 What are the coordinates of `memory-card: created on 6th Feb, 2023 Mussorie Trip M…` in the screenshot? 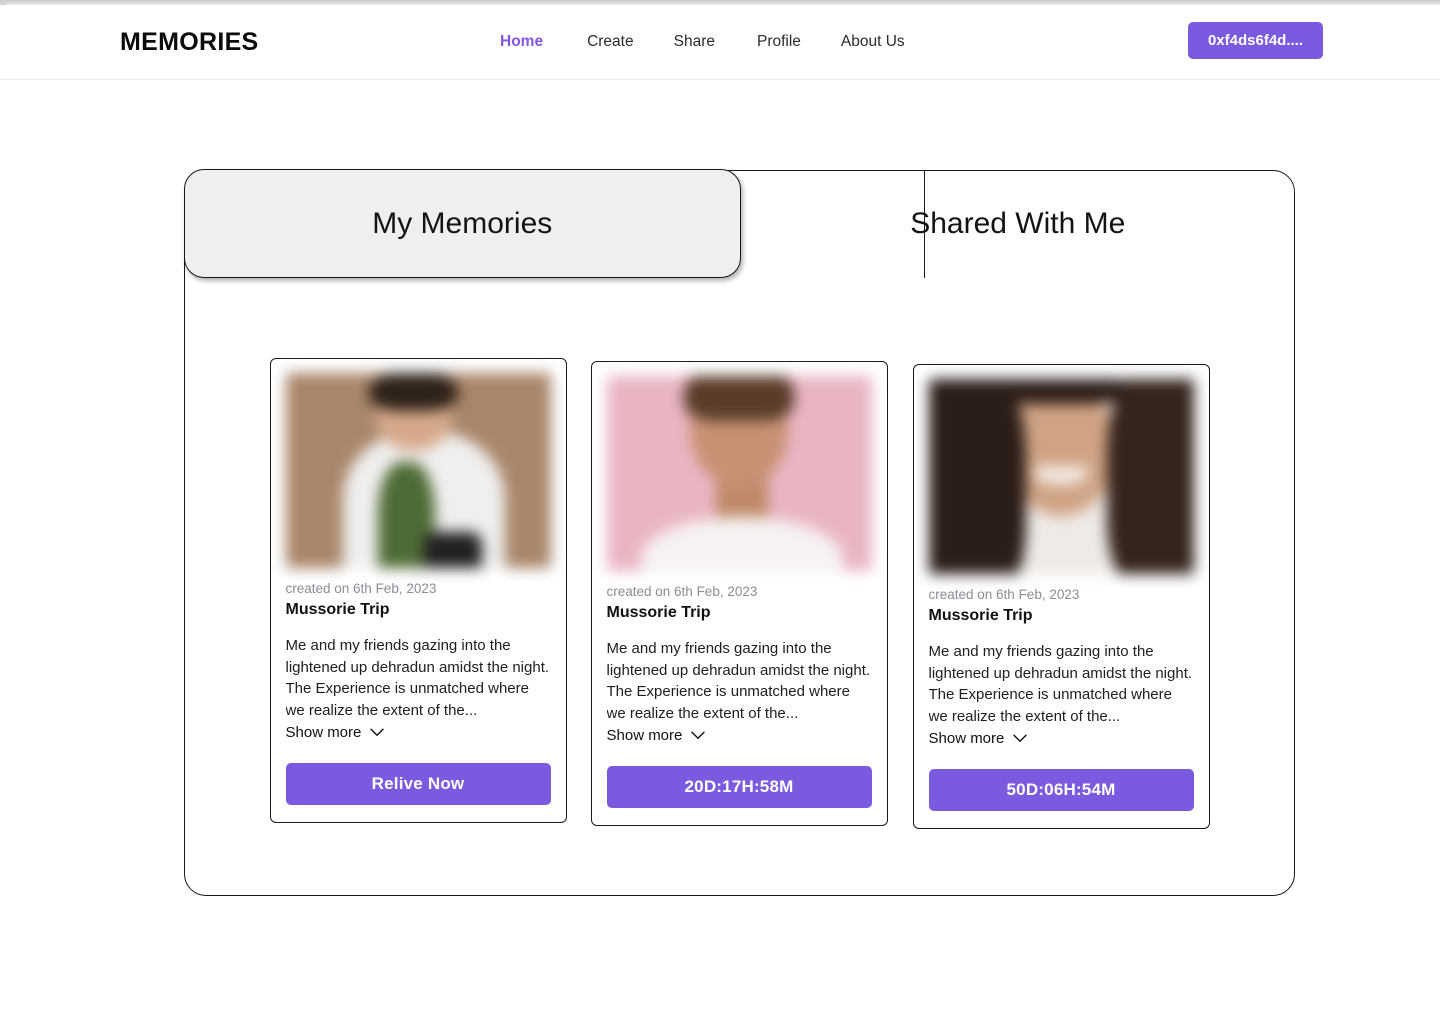 It's located at (1091, 597).